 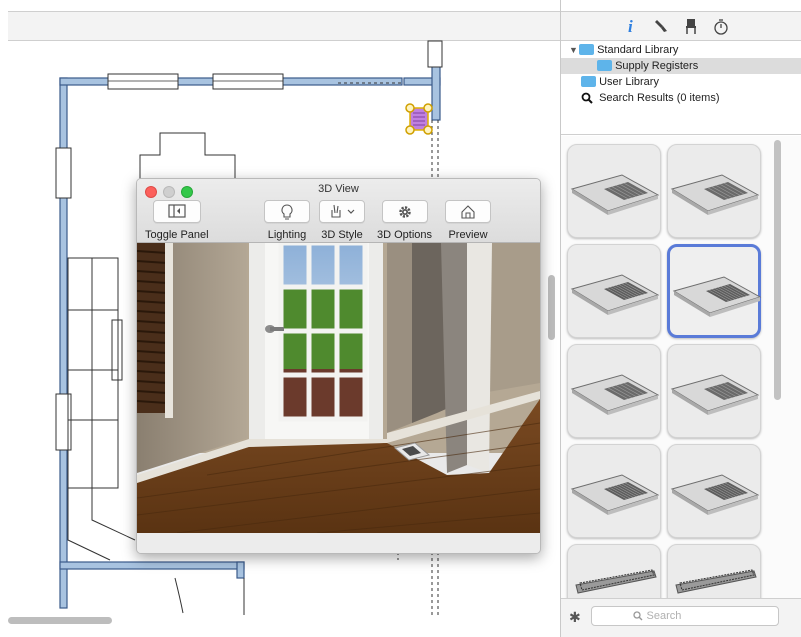 What do you see at coordinates (721, 26) in the screenshot?
I see `timer-icon` at bounding box center [721, 26].